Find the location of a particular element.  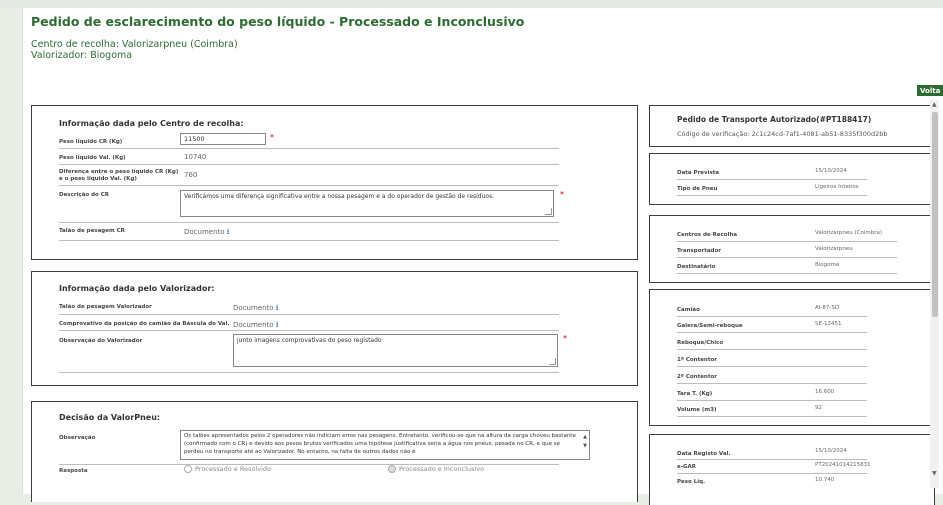

peso-liq-value: 10.740 is located at coordinates (825, 480).